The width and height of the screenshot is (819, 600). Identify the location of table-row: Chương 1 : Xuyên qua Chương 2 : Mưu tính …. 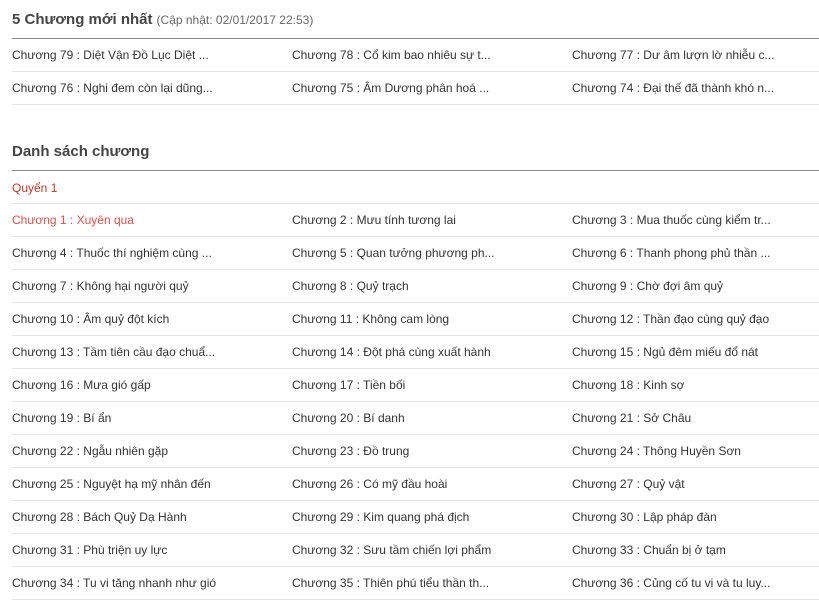
(415, 220).